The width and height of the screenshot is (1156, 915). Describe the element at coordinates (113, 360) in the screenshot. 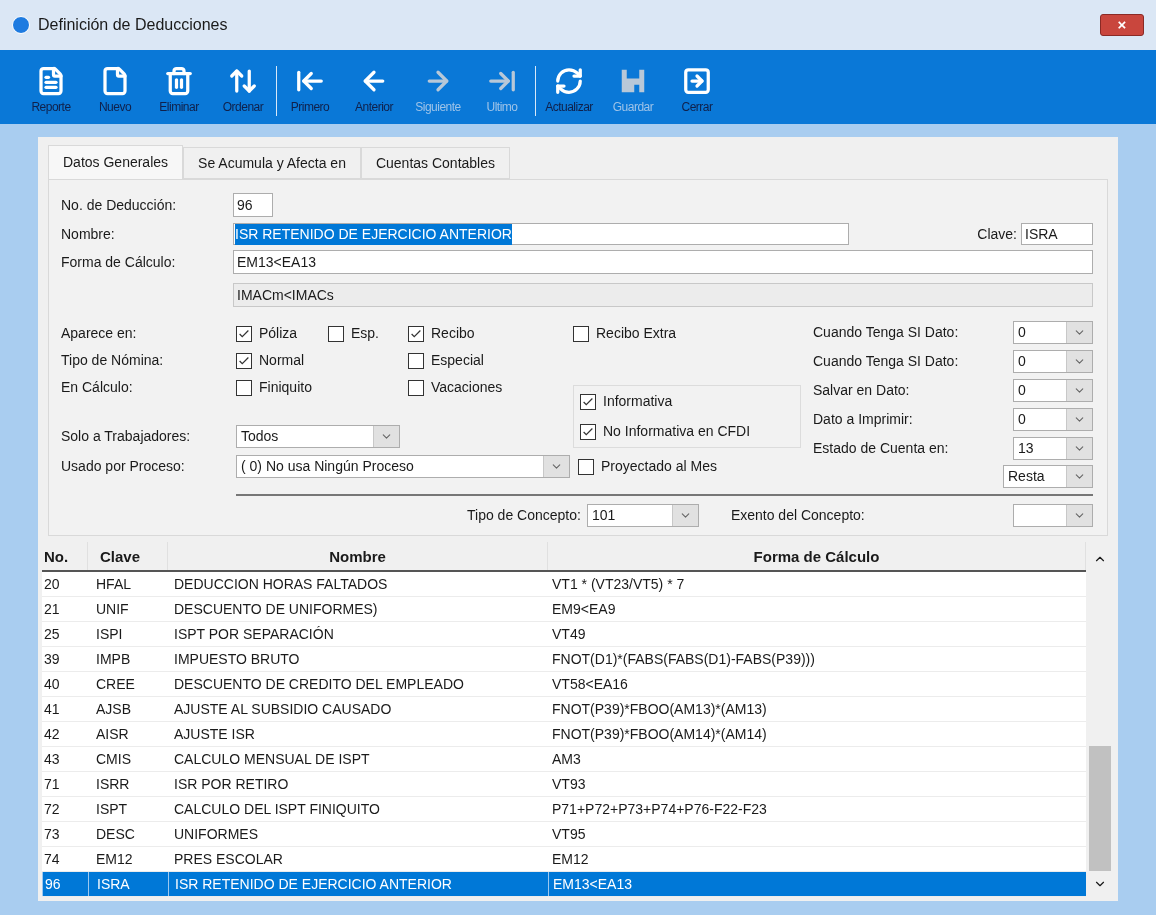

I see `field-label: Tipo de Nómina:` at that location.